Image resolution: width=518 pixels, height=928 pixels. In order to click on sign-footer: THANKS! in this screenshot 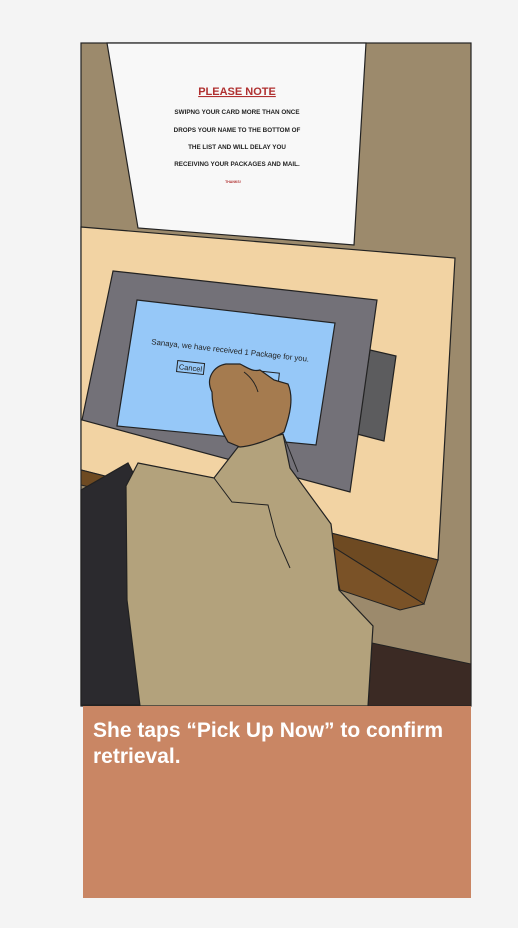, I will do `click(233, 182)`.